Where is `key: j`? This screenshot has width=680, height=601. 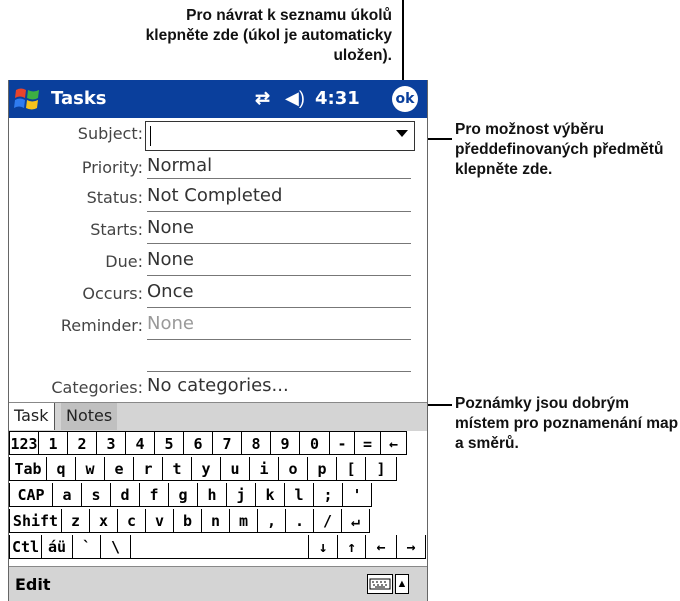
key: j is located at coordinates (241, 495).